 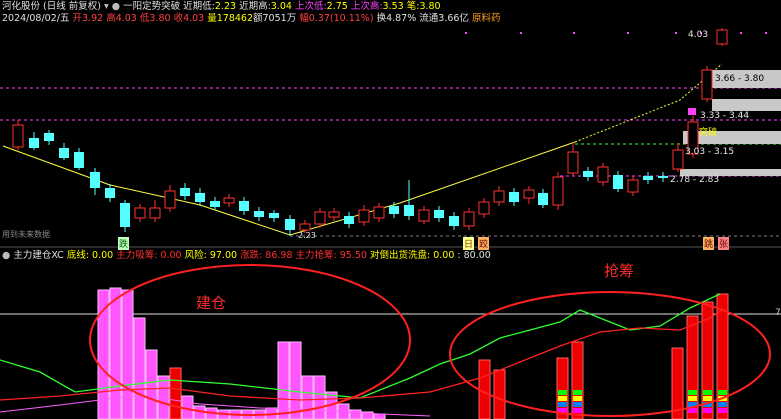 I want to click on badge-tiao: 跳, so click(x=709, y=243).